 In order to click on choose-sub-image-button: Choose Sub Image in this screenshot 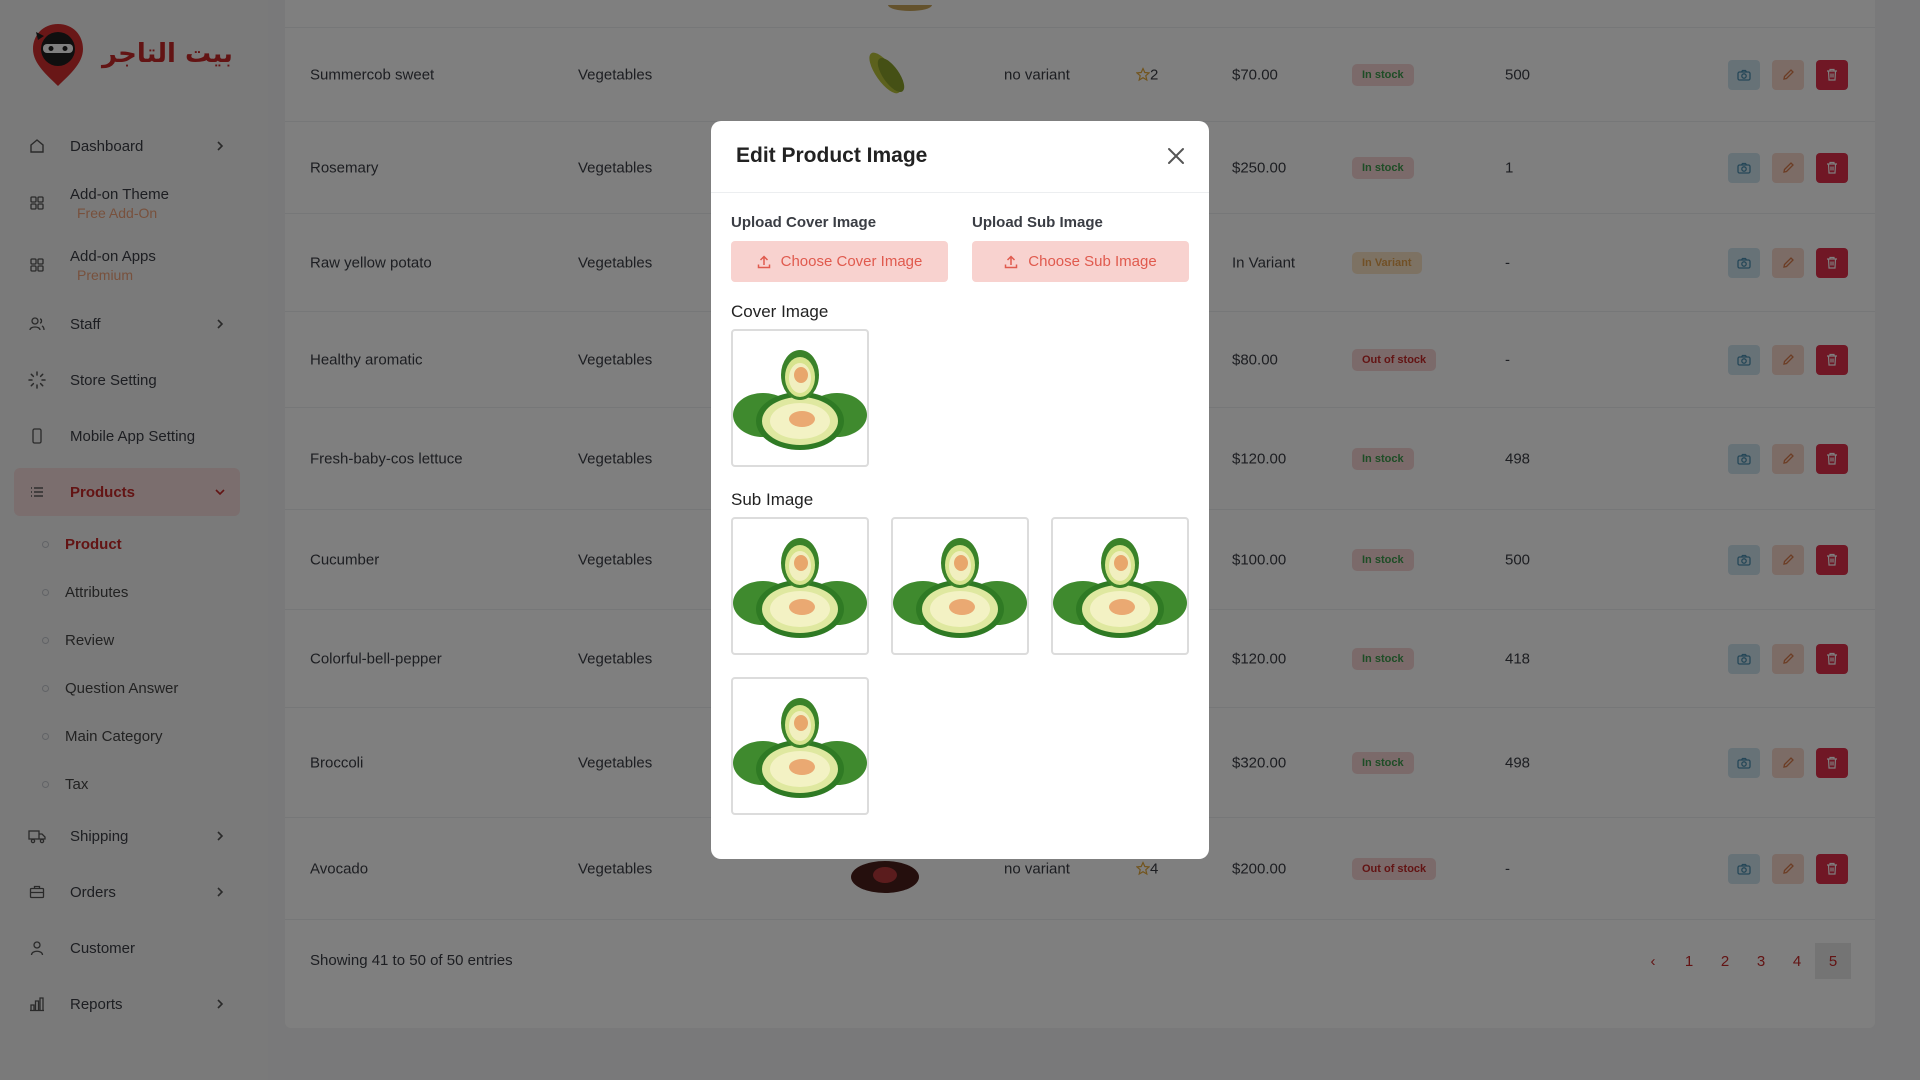, I will do `click(1080, 261)`.